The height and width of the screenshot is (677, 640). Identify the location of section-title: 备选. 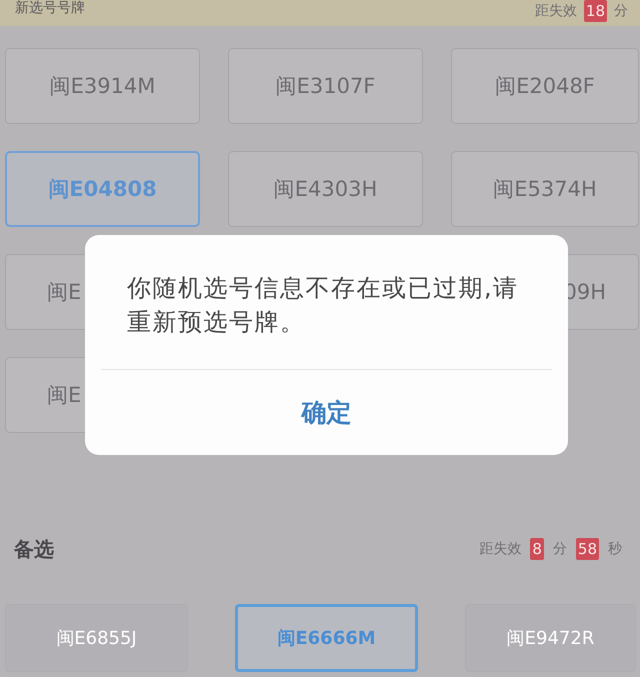
(34, 549).